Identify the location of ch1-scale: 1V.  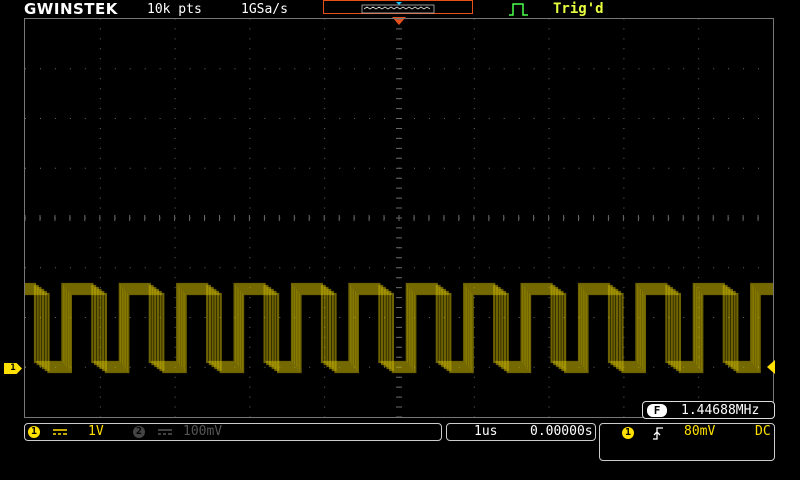
(96, 431).